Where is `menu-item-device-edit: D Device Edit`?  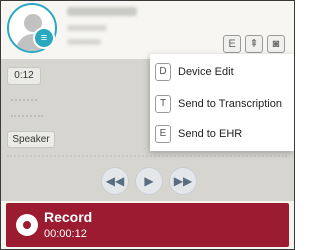 menu-item-device-edit: D Device Edit is located at coordinates (222, 72).